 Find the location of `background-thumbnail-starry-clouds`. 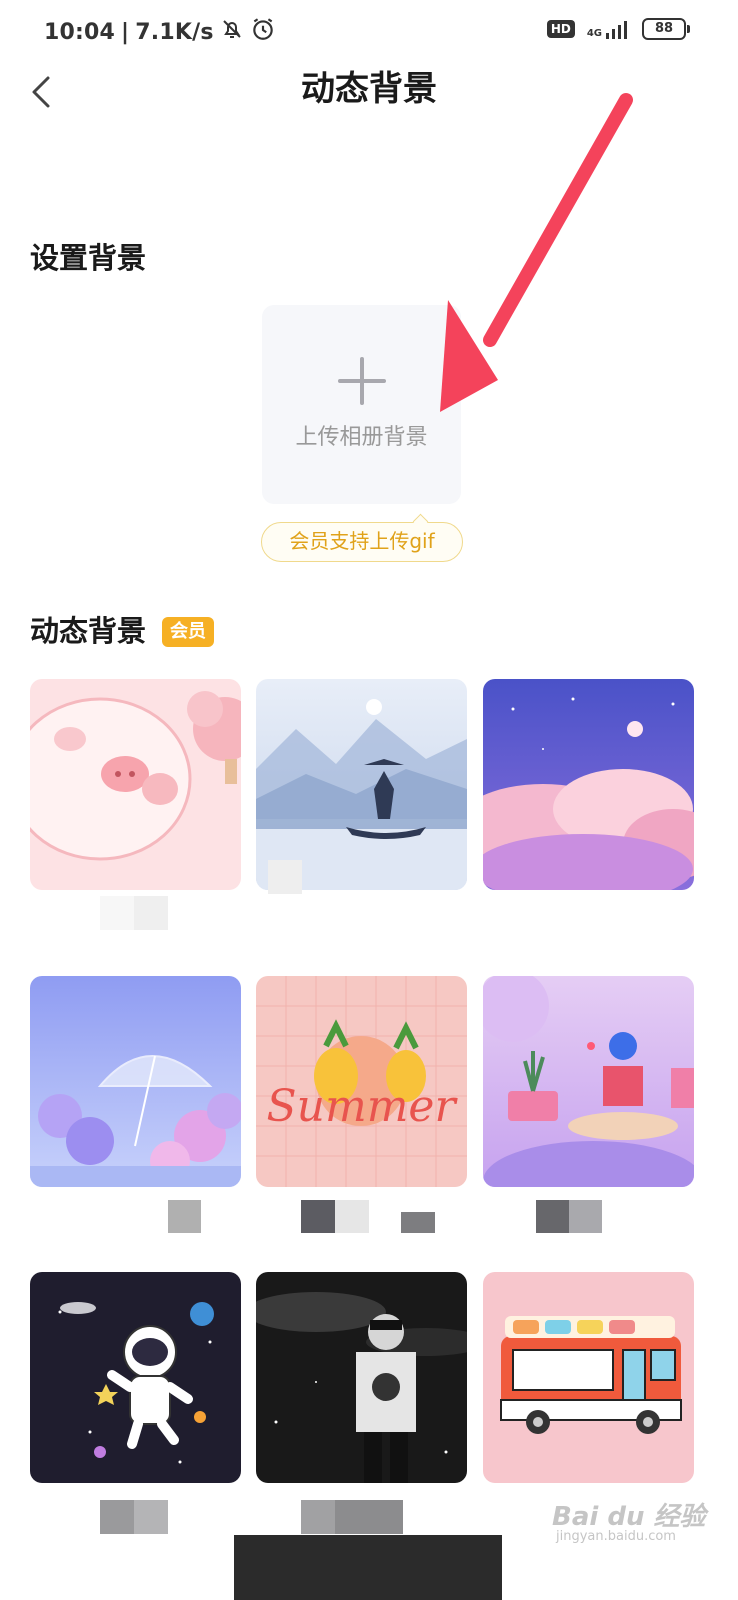

background-thumbnail-starry-clouds is located at coordinates (588, 784).